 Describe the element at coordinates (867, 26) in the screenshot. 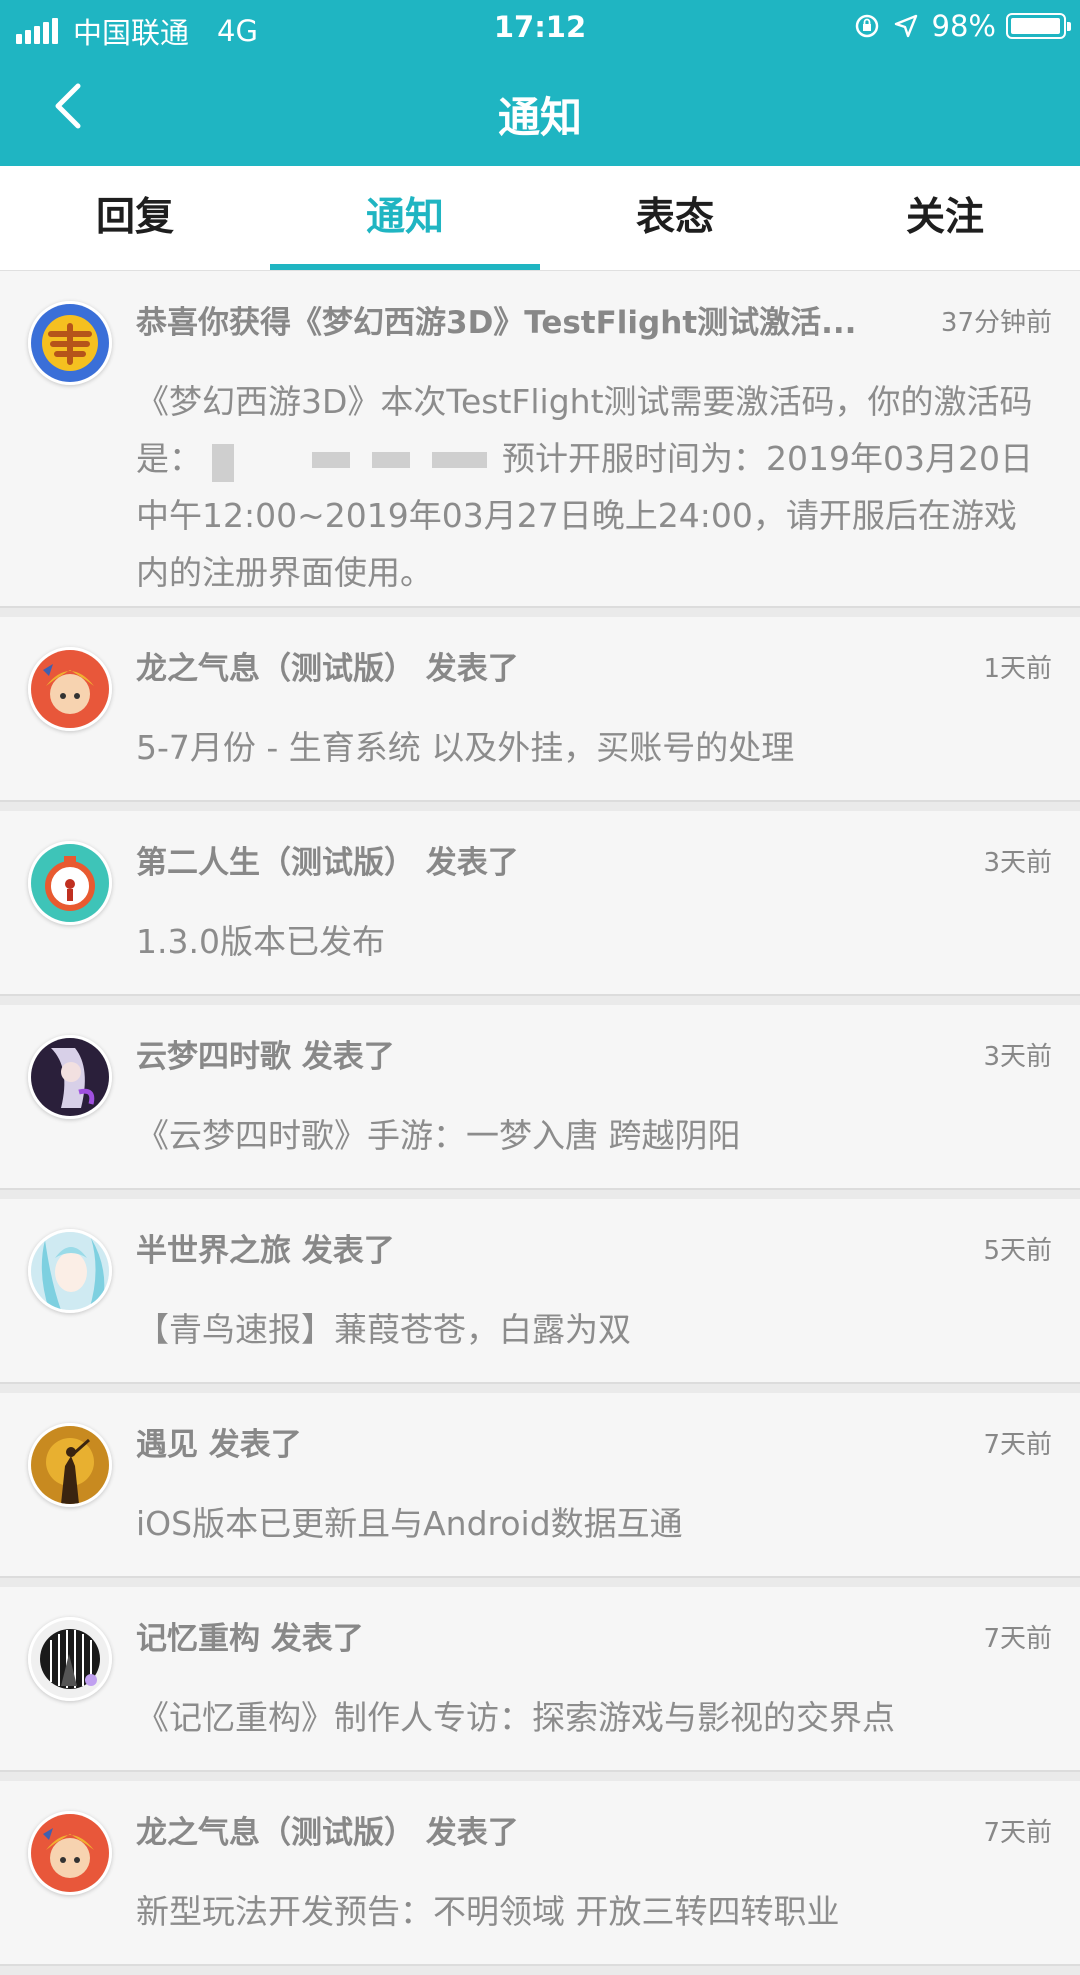

I see `rotation-lock-icon` at that location.